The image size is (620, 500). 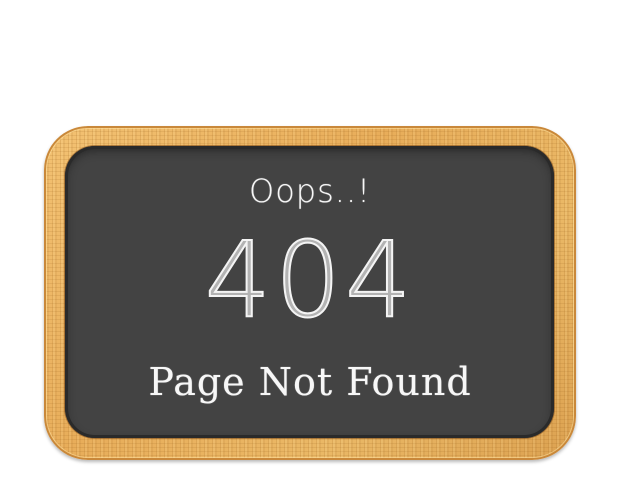 I want to click on error-code: 404, so click(x=310, y=280).